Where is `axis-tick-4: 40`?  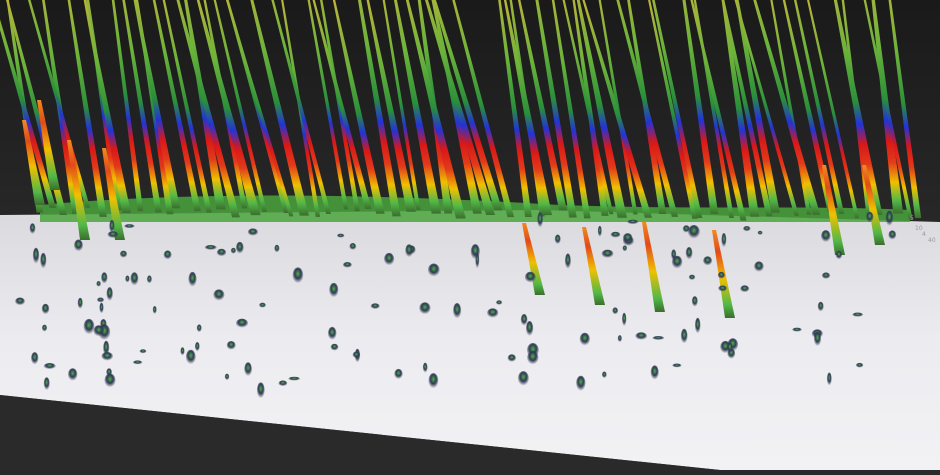 axis-tick-4: 40 is located at coordinates (932, 240).